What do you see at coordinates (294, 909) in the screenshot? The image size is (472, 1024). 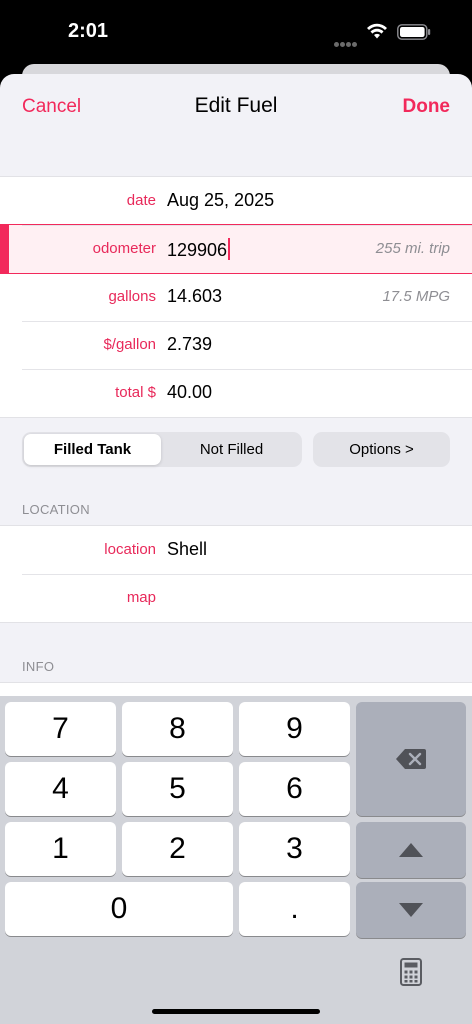 I see `key-decimal: .` at bounding box center [294, 909].